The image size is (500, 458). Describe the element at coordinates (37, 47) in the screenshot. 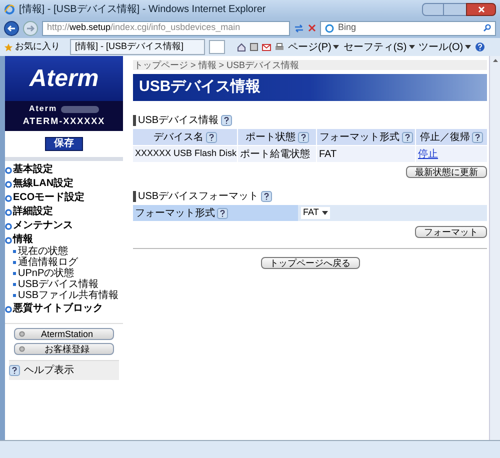

I see `favorites-button: お気に入り` at that location.